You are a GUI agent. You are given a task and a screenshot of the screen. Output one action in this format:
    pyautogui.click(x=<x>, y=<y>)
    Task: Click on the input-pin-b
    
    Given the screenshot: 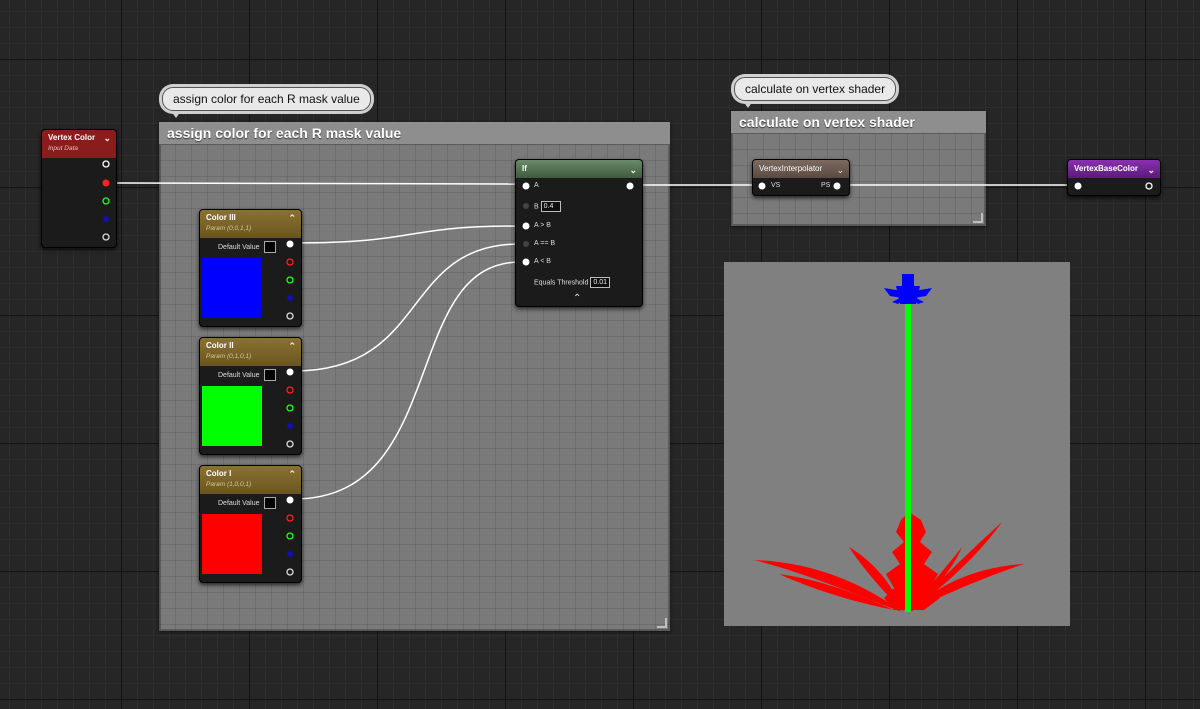 What is the action you would take?
    pyautogui.click(x=526, y=206)
    